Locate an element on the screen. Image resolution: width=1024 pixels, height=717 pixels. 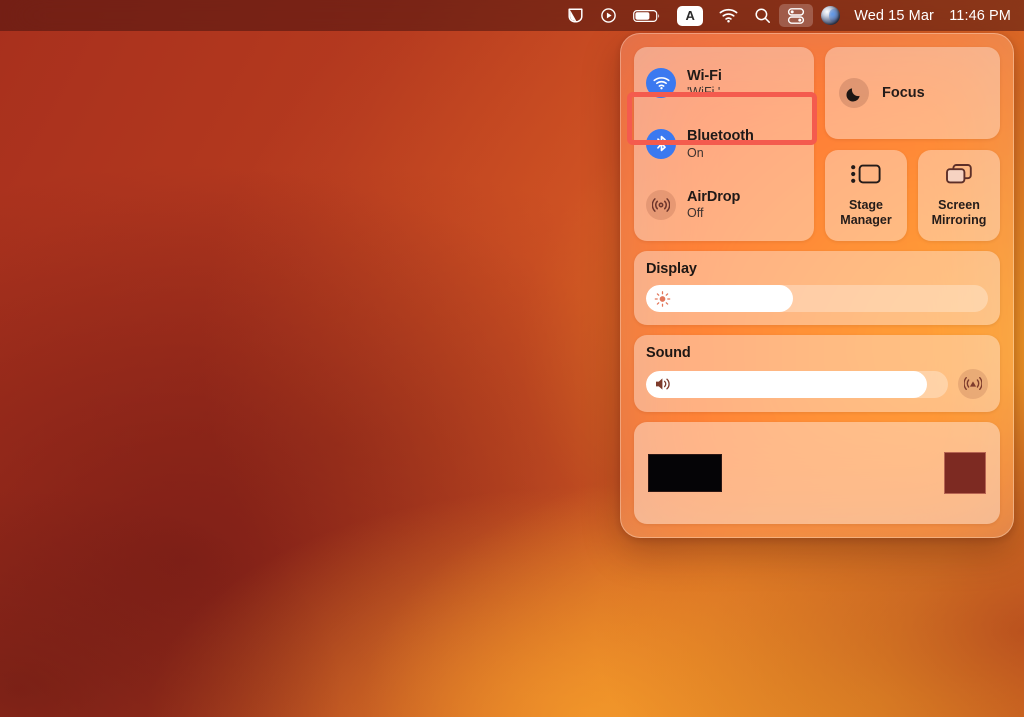
control-center-small-tiles: Stage Manager Screen Mirroring is located at coordinates (912, 195).